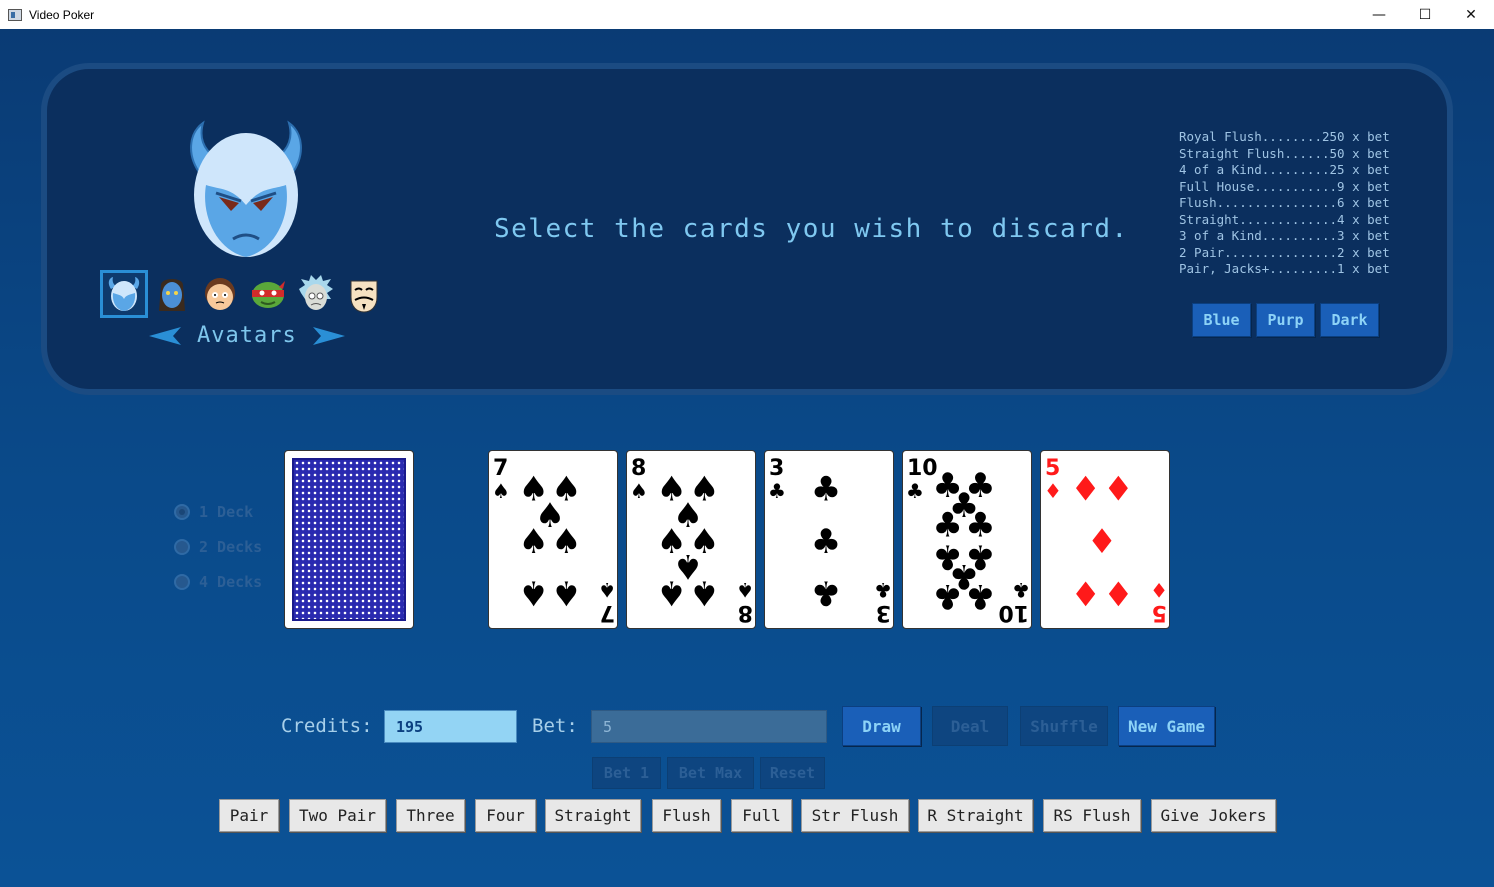 This screenshot has width=1494, height=887. What do you see at coordinates (686, 815) in the screenshot?
I see `deal-flush-button: Flush` at bounding box center [686, 815].